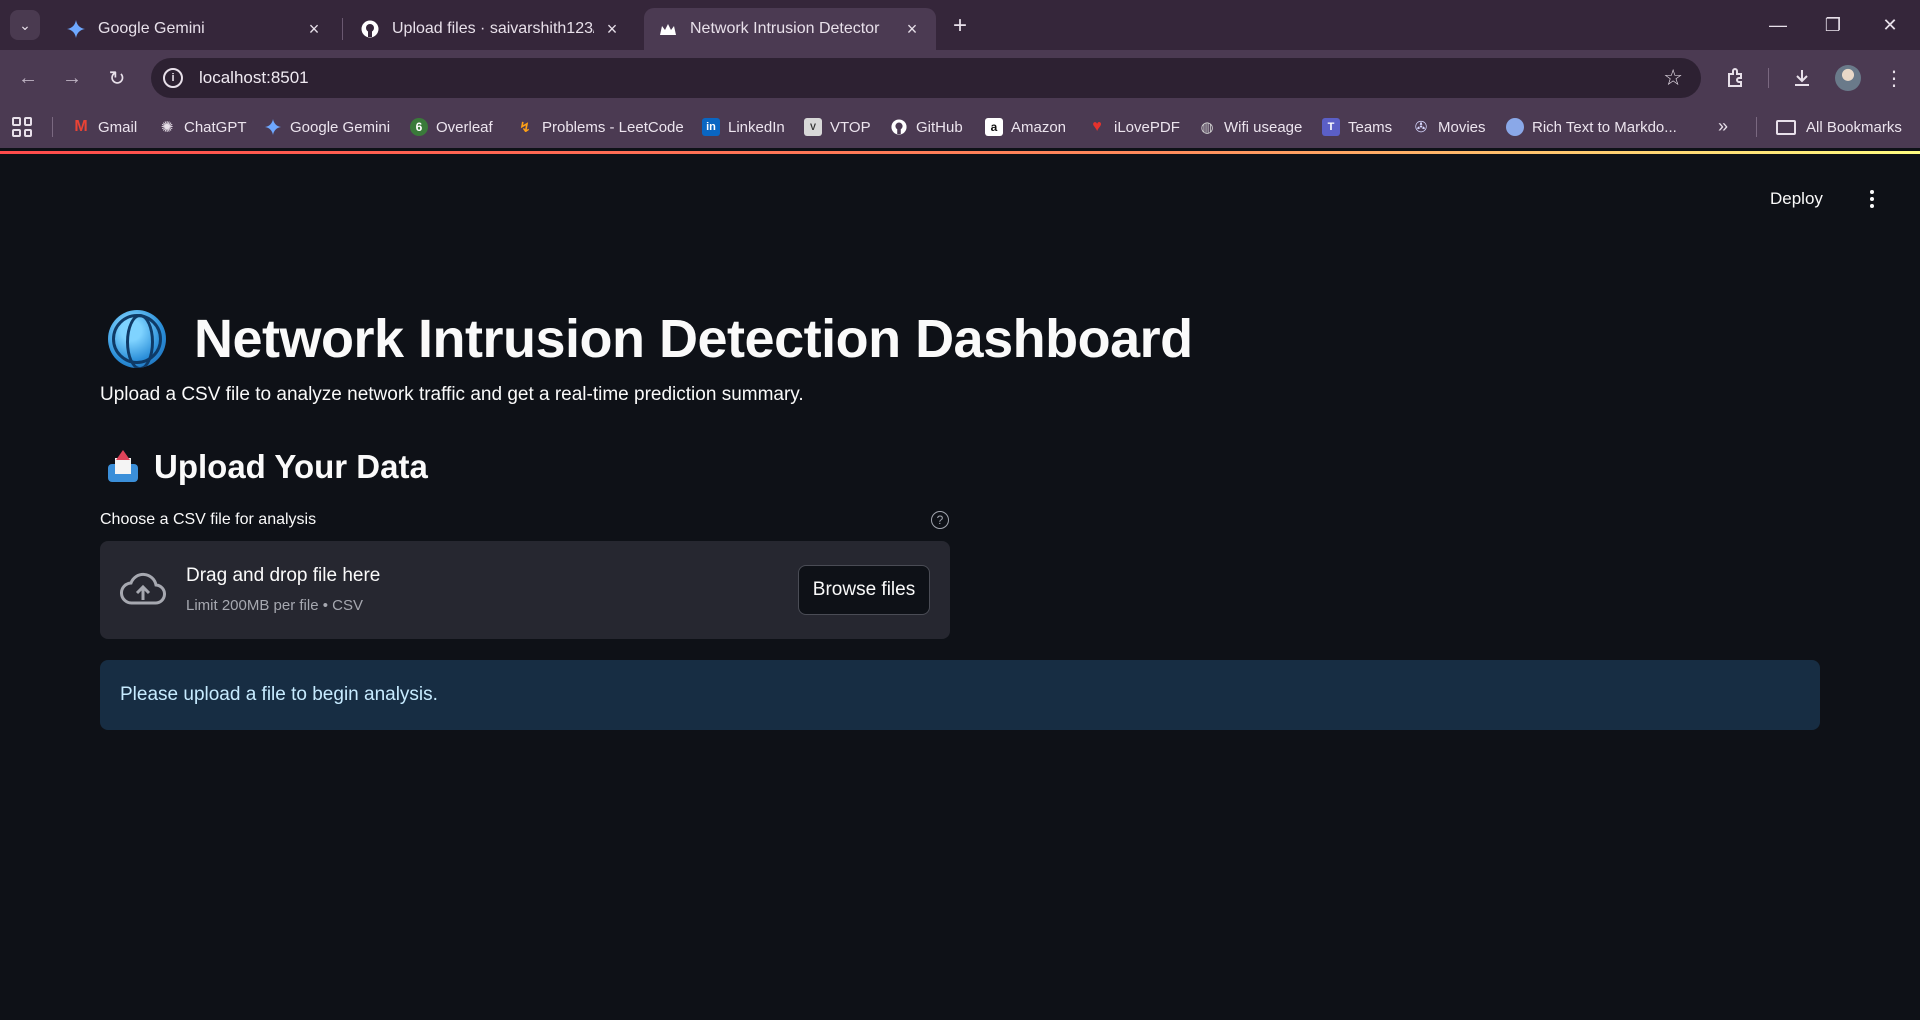 This screenshot has height=1020, width=1920. I want to click on profile-avatar, so click(1848, 78).